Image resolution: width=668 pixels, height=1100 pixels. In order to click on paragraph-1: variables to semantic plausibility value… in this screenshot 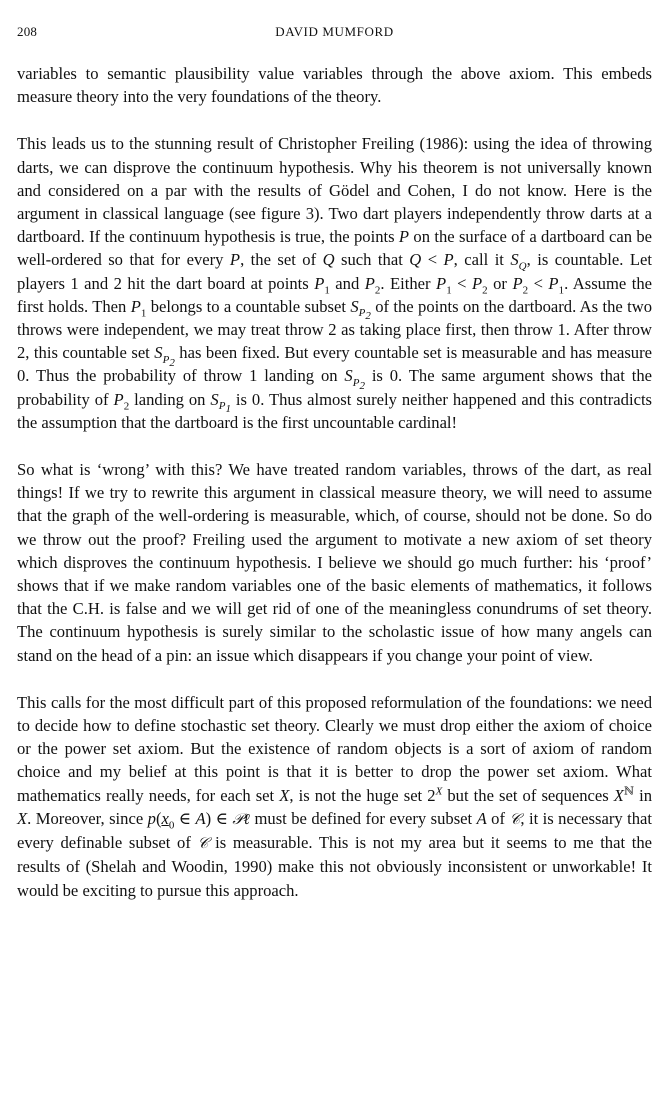, I will do `click(334, 85)`.